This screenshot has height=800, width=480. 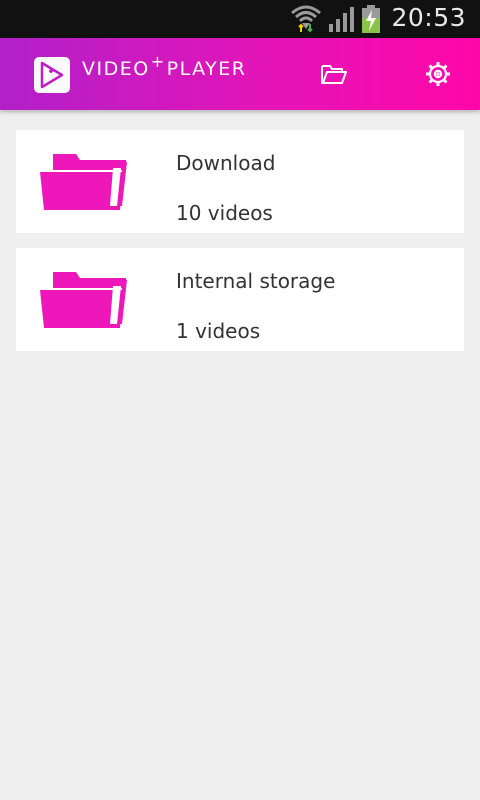 I want to click on settings-button, so click(x=438, y=74).